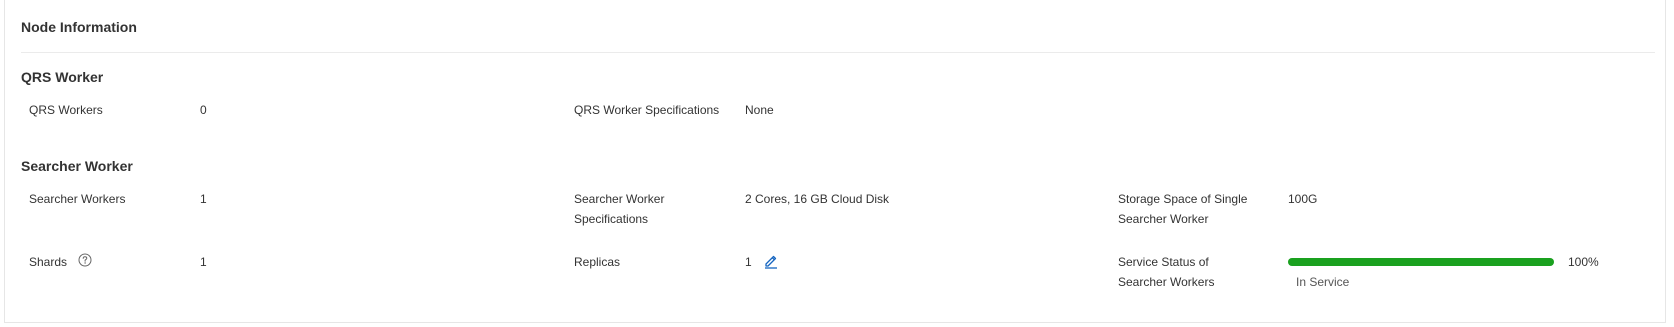 This screenshot has width=1674, height=327. Describe the element at coordinates (48, 262) in the screenshot. I see `shards-label: Shards` at that location.